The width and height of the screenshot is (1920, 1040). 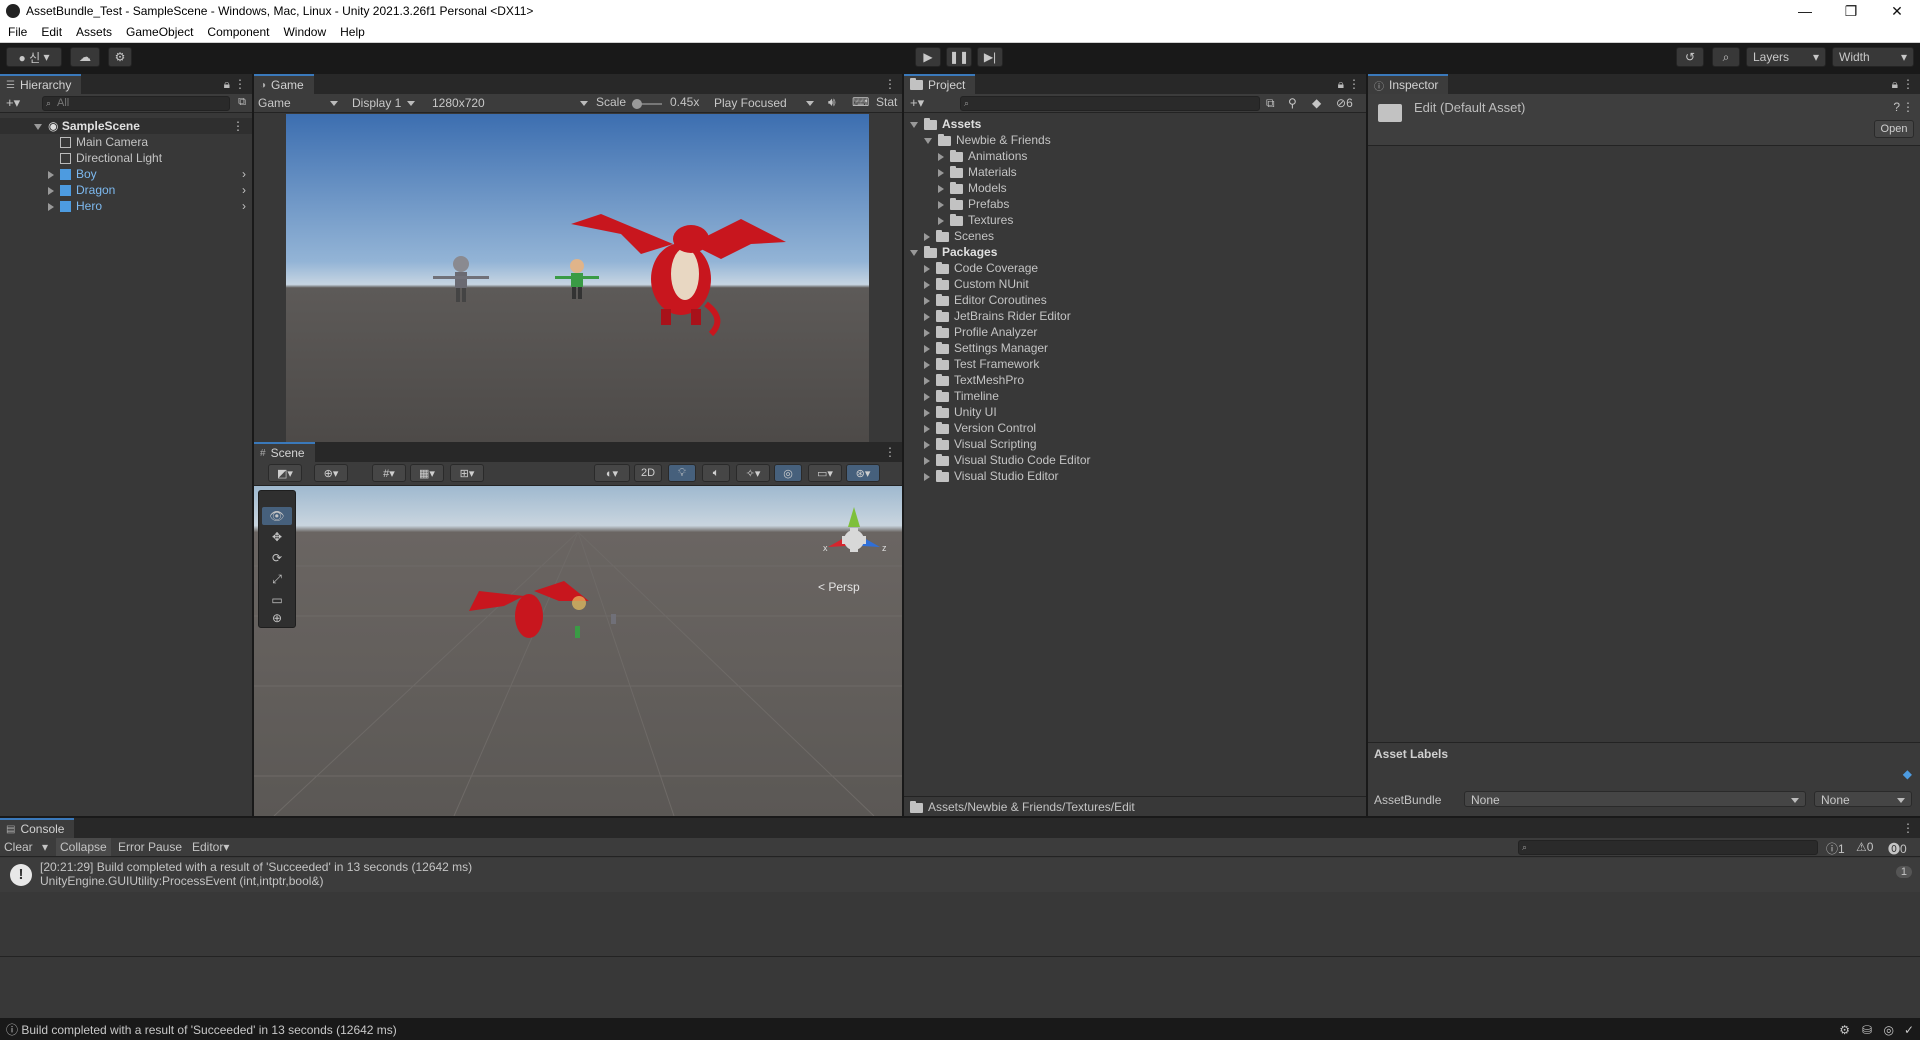 I want to click on project-search-input: ⌕, so click(x=1110, y=103).